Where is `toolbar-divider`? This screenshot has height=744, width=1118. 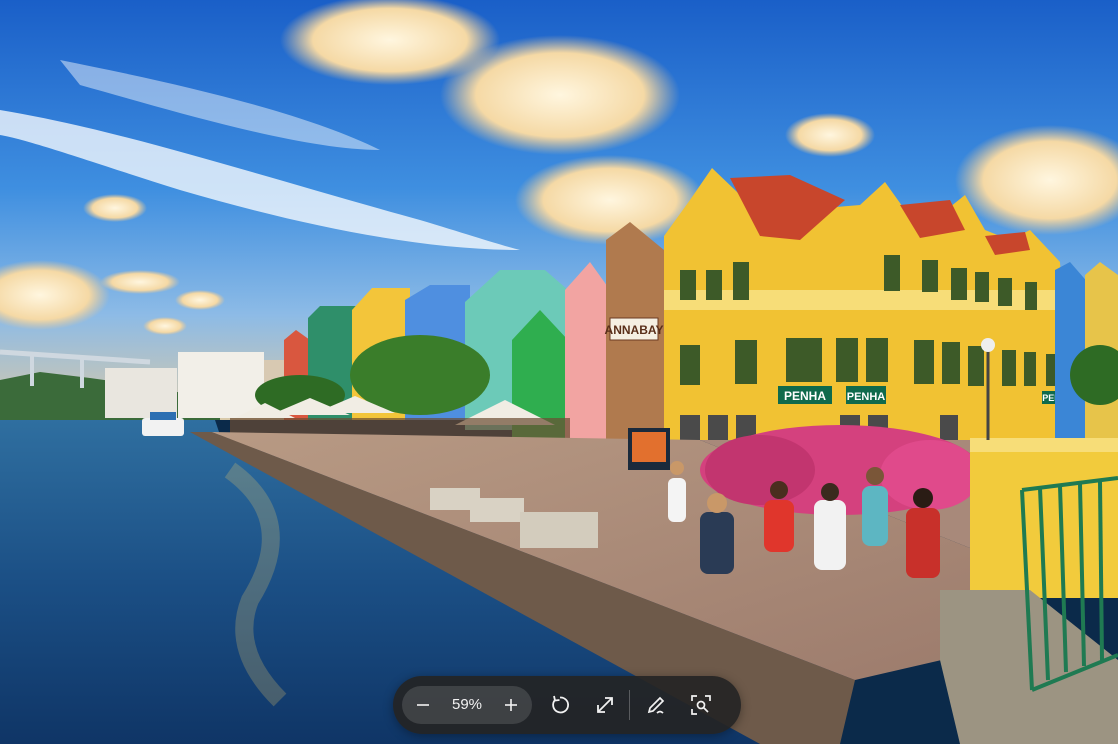 toolbar-divider is located at coordinates (629, 705).